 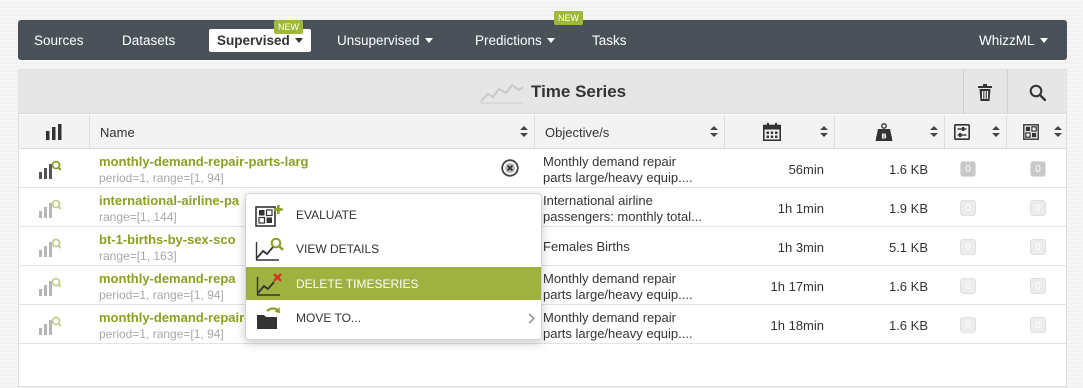 I want to click on search-button, so click(x=1037, y=92).